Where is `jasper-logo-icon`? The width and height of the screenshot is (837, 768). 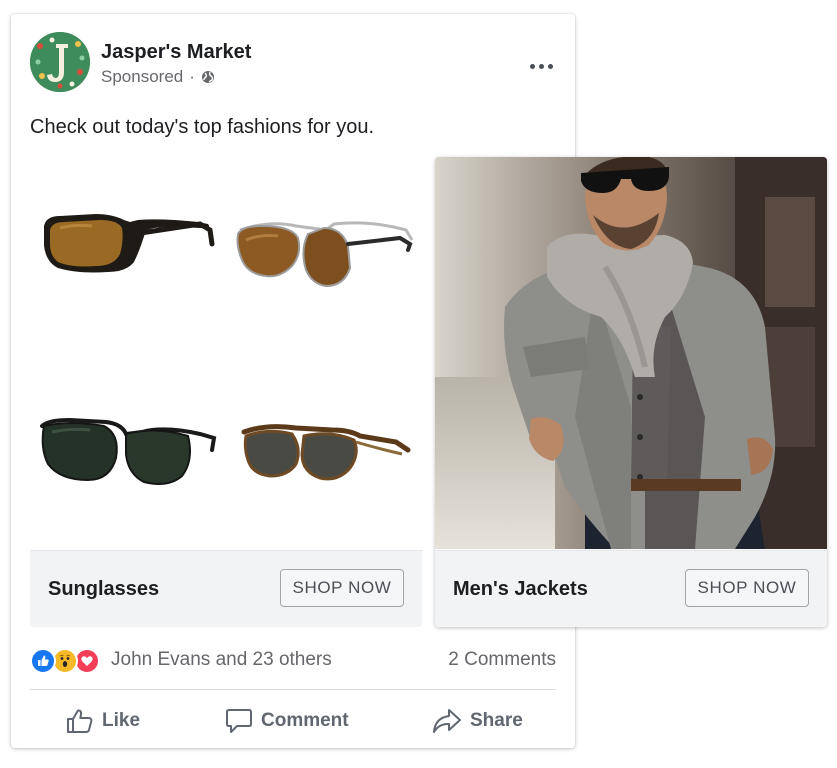 jasper-logo-icon is located at coordinates (60, 62).